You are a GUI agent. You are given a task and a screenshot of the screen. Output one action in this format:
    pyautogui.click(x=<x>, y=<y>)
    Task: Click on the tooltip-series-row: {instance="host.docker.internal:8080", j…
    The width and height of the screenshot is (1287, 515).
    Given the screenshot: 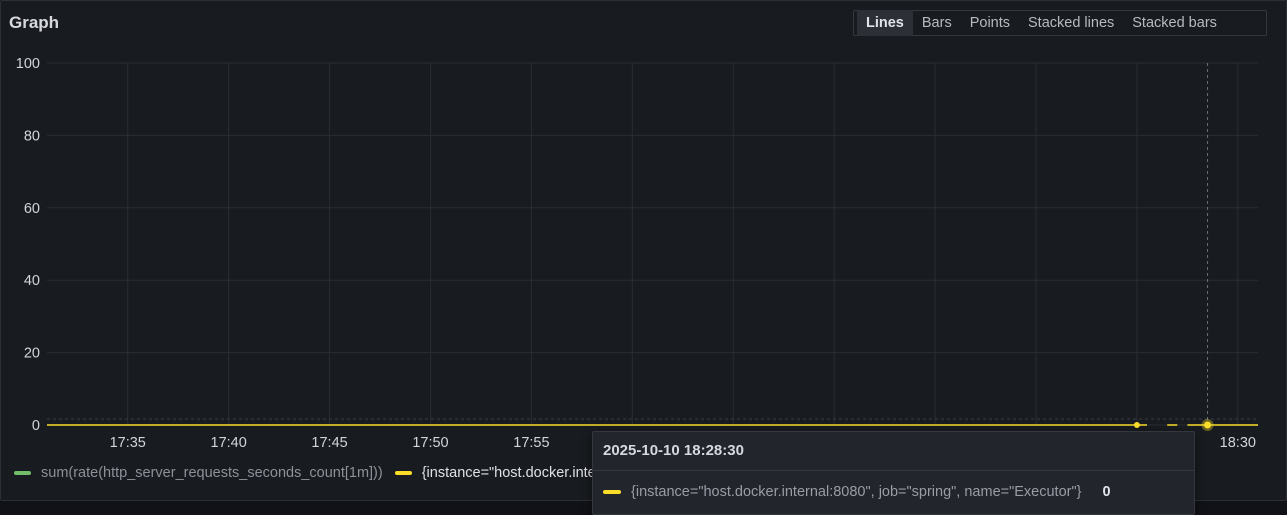 What is the action you would take?
    pyautogui.click(x=893, y=492)
    